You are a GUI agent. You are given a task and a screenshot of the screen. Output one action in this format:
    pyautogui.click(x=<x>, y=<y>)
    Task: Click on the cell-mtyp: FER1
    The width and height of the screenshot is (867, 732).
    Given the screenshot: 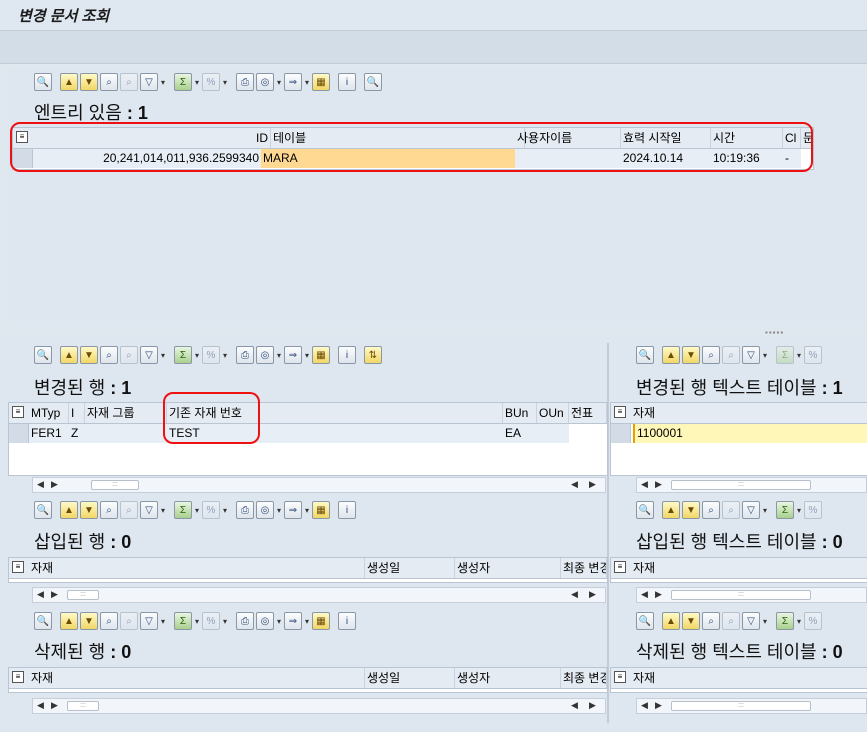 What is the action you would take?
    pyautogui.click(x=49, y=433)
    